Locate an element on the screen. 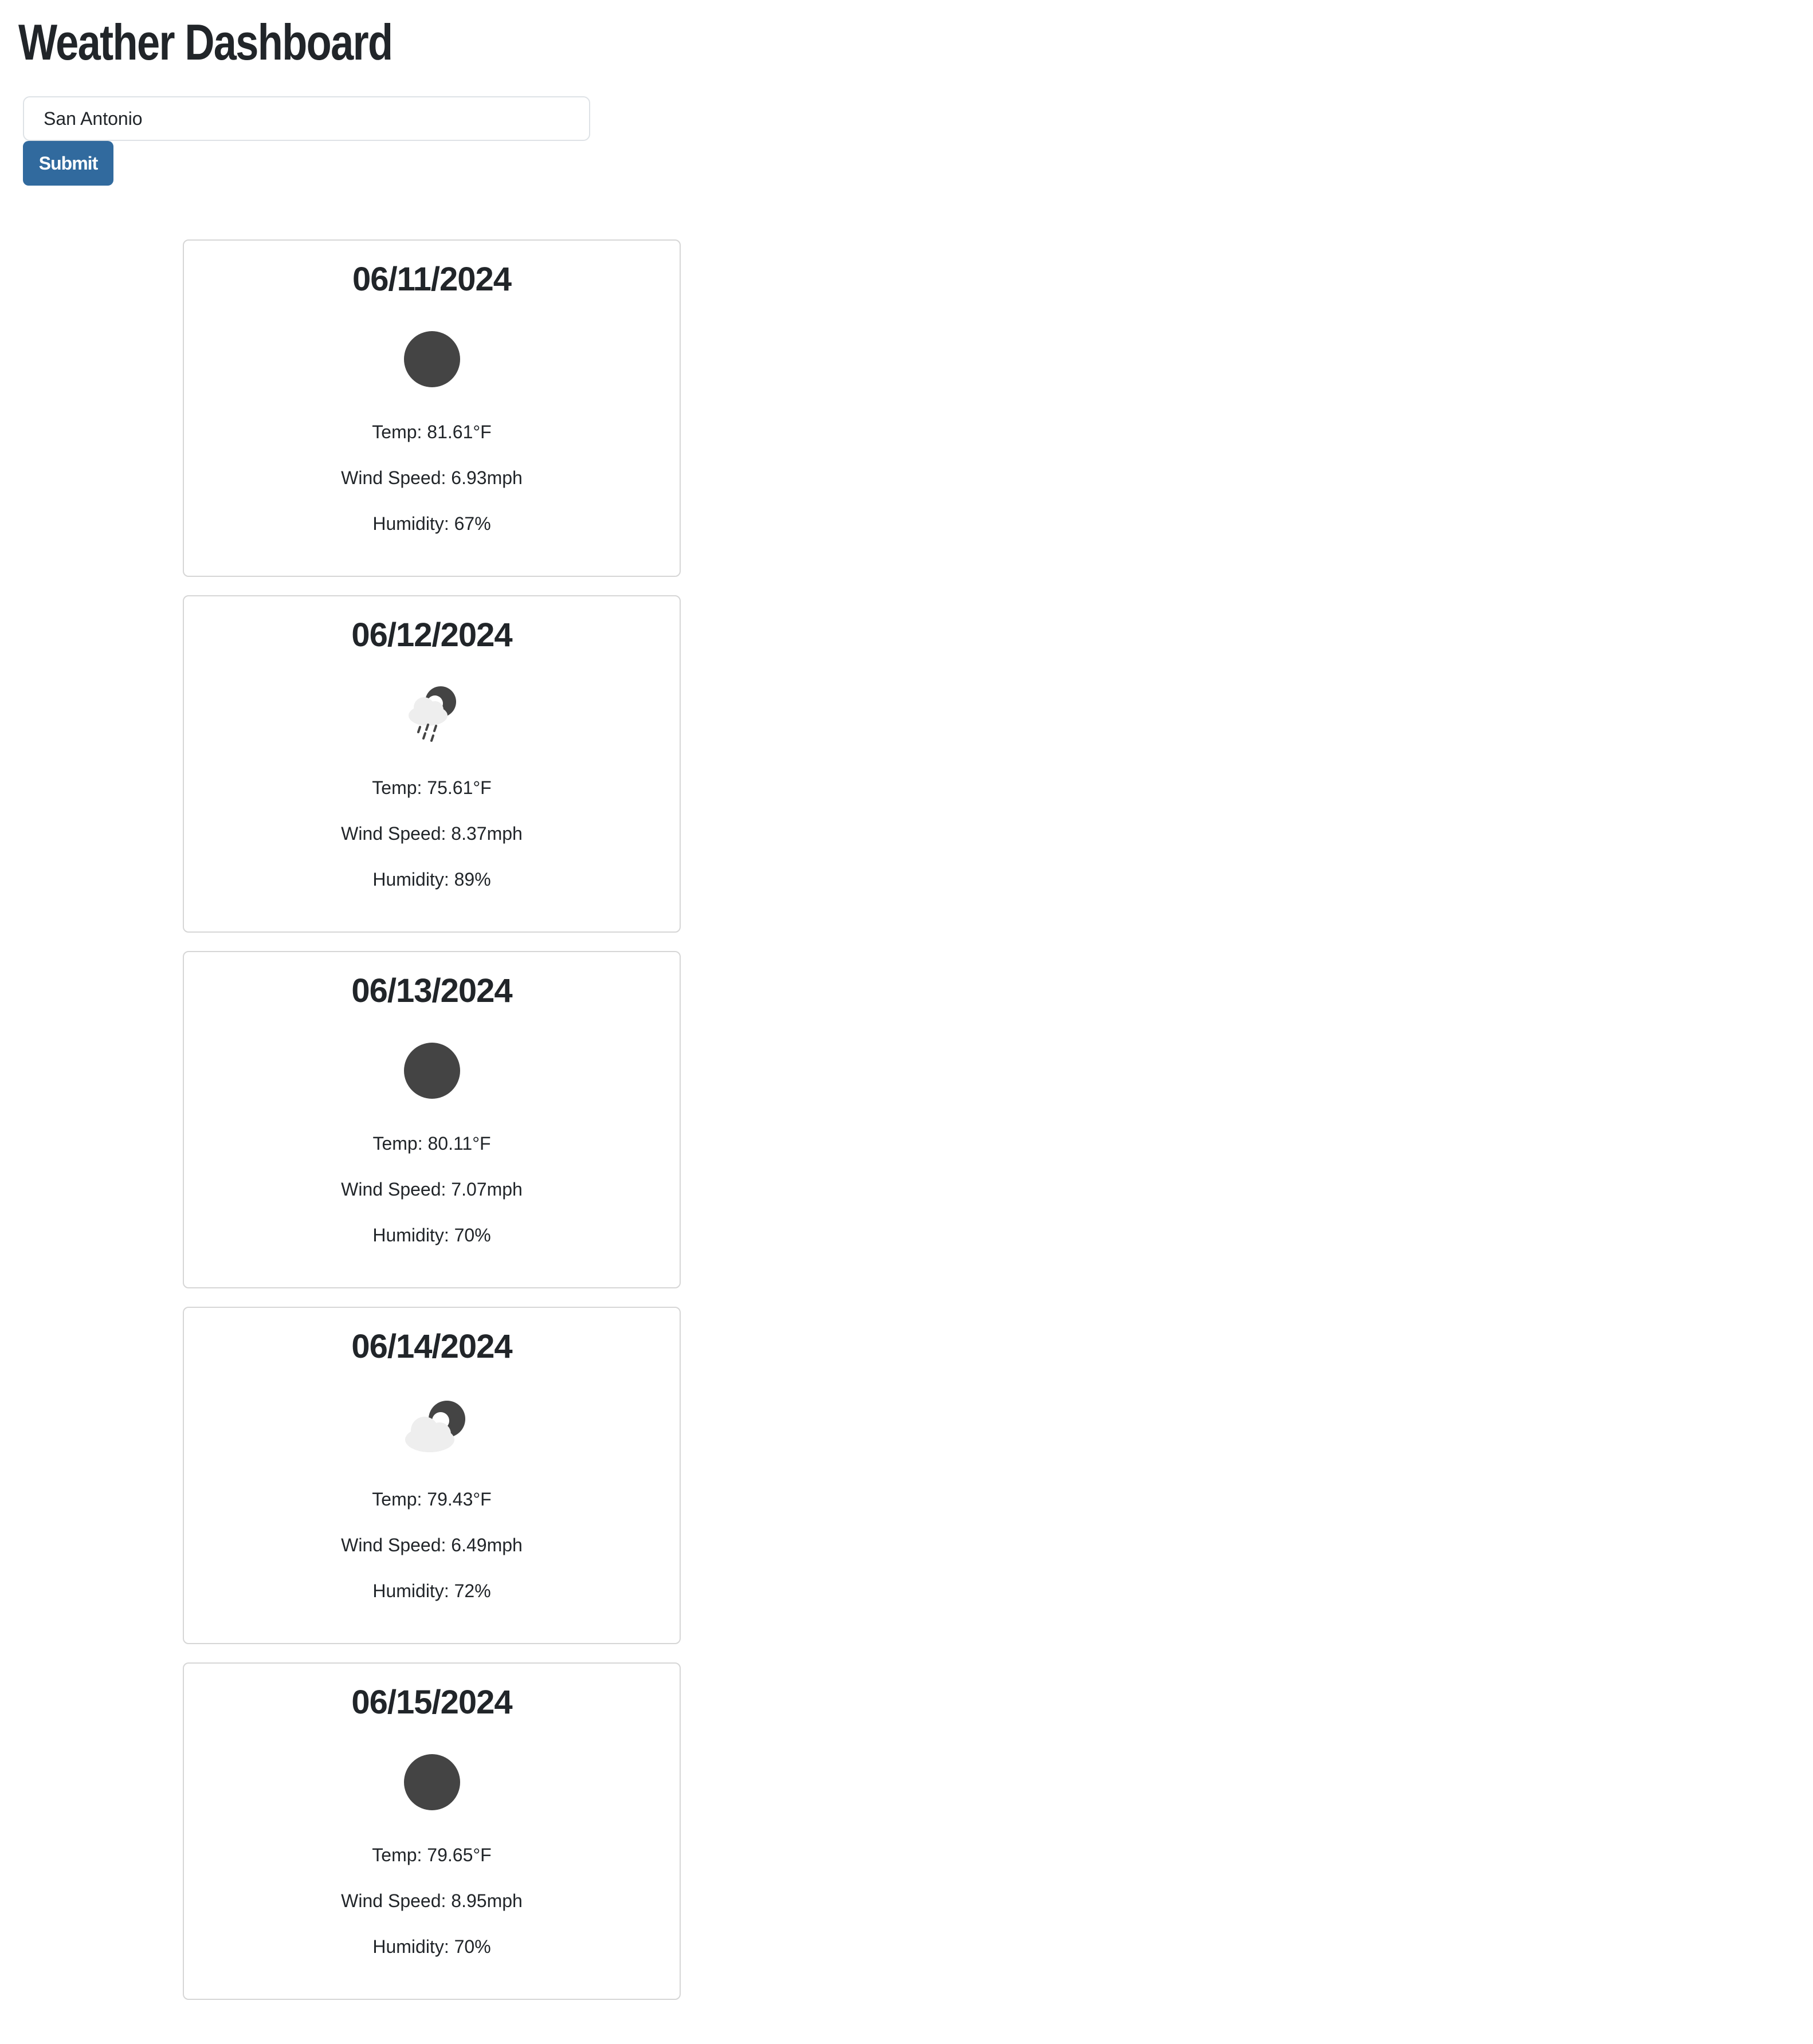  forecast-date: 06/12/2024 is located at coordinates (431, 635).